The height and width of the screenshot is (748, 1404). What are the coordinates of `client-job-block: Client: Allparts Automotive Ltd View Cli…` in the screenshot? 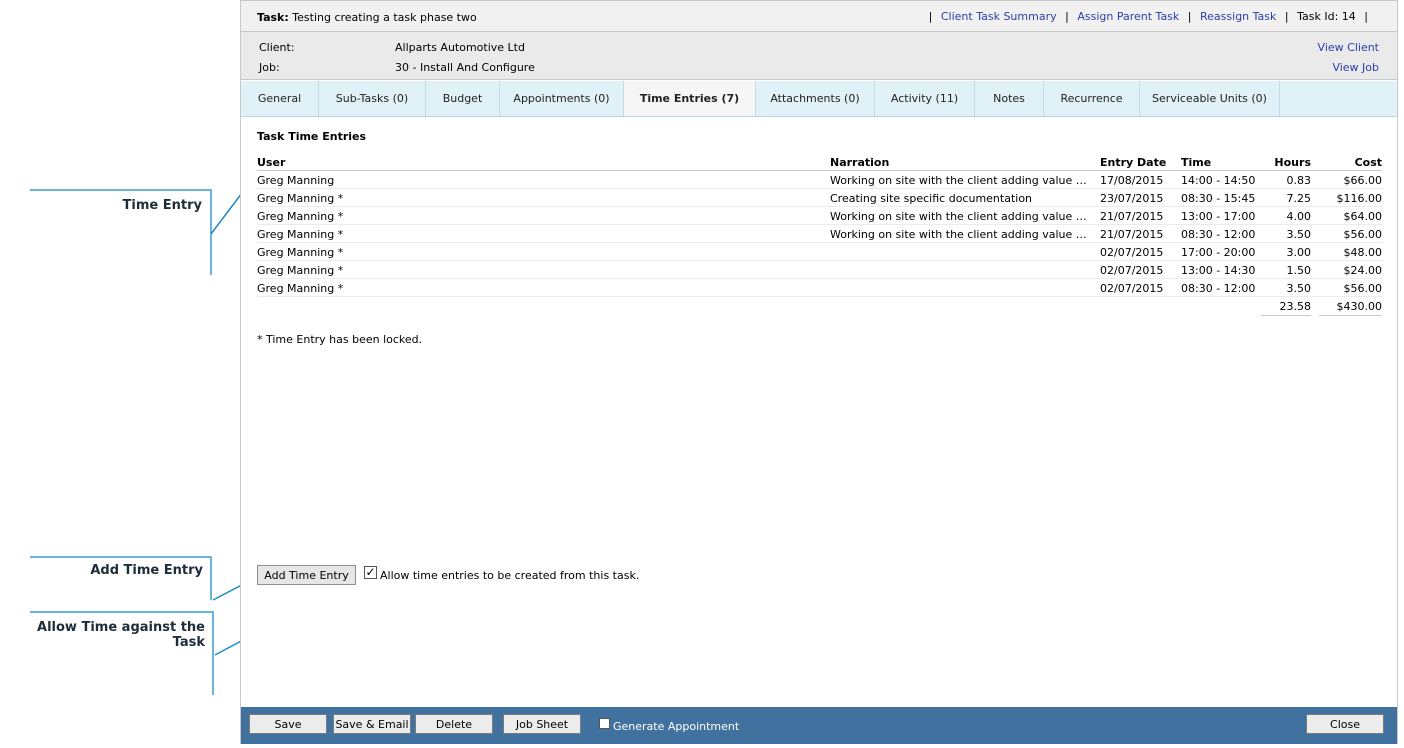 It's located at (819, 56).